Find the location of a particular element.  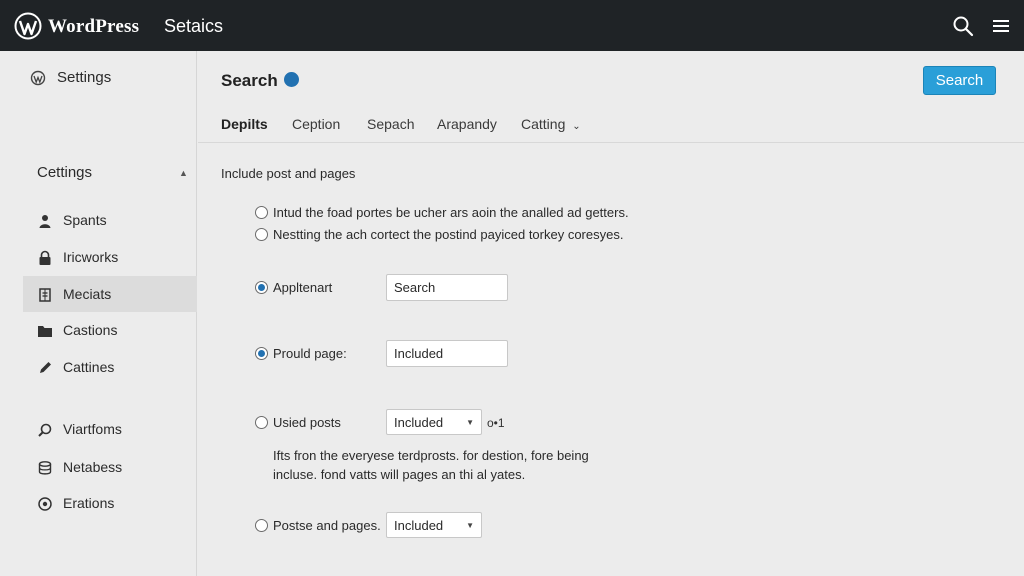

circle-icon is located at coordinates (45, 504).